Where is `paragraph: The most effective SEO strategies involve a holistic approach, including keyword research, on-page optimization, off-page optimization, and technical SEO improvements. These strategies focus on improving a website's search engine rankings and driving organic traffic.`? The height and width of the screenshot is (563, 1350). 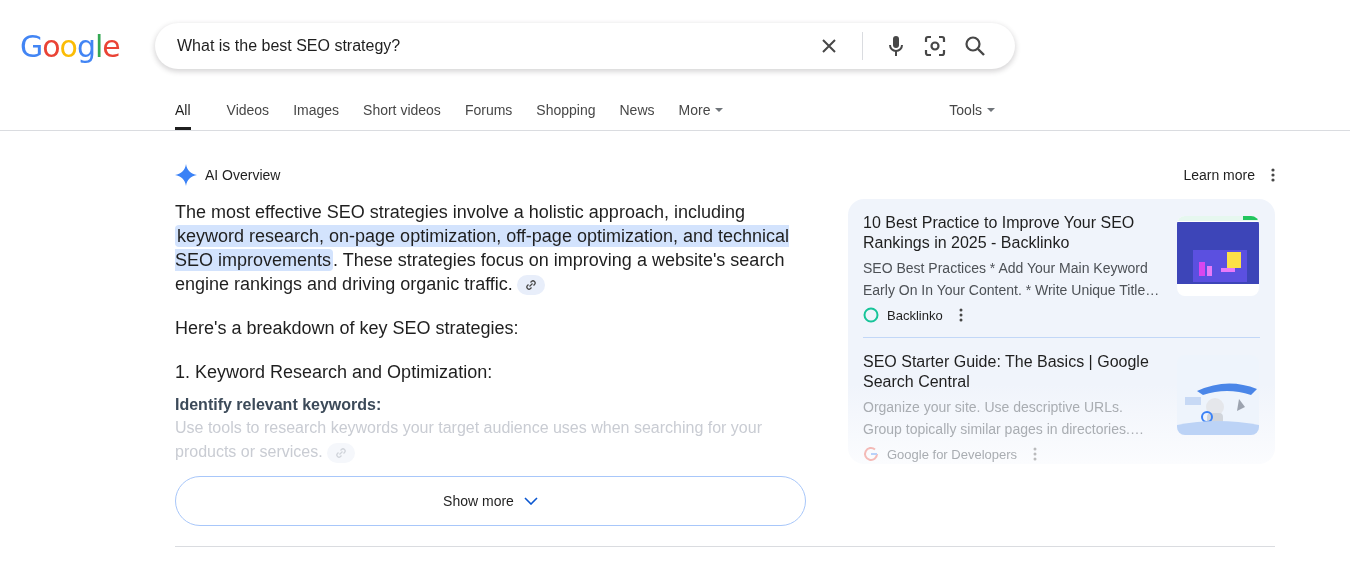 paragraph: The most effective SEO strategies involve a holistic approach, including keyword research, on-page optimization, off-page optimization, and technical SEO improvements. These strategies focus on improving a website's search engine rankings and driving organic traffic. is located at coordinates (483, 248).